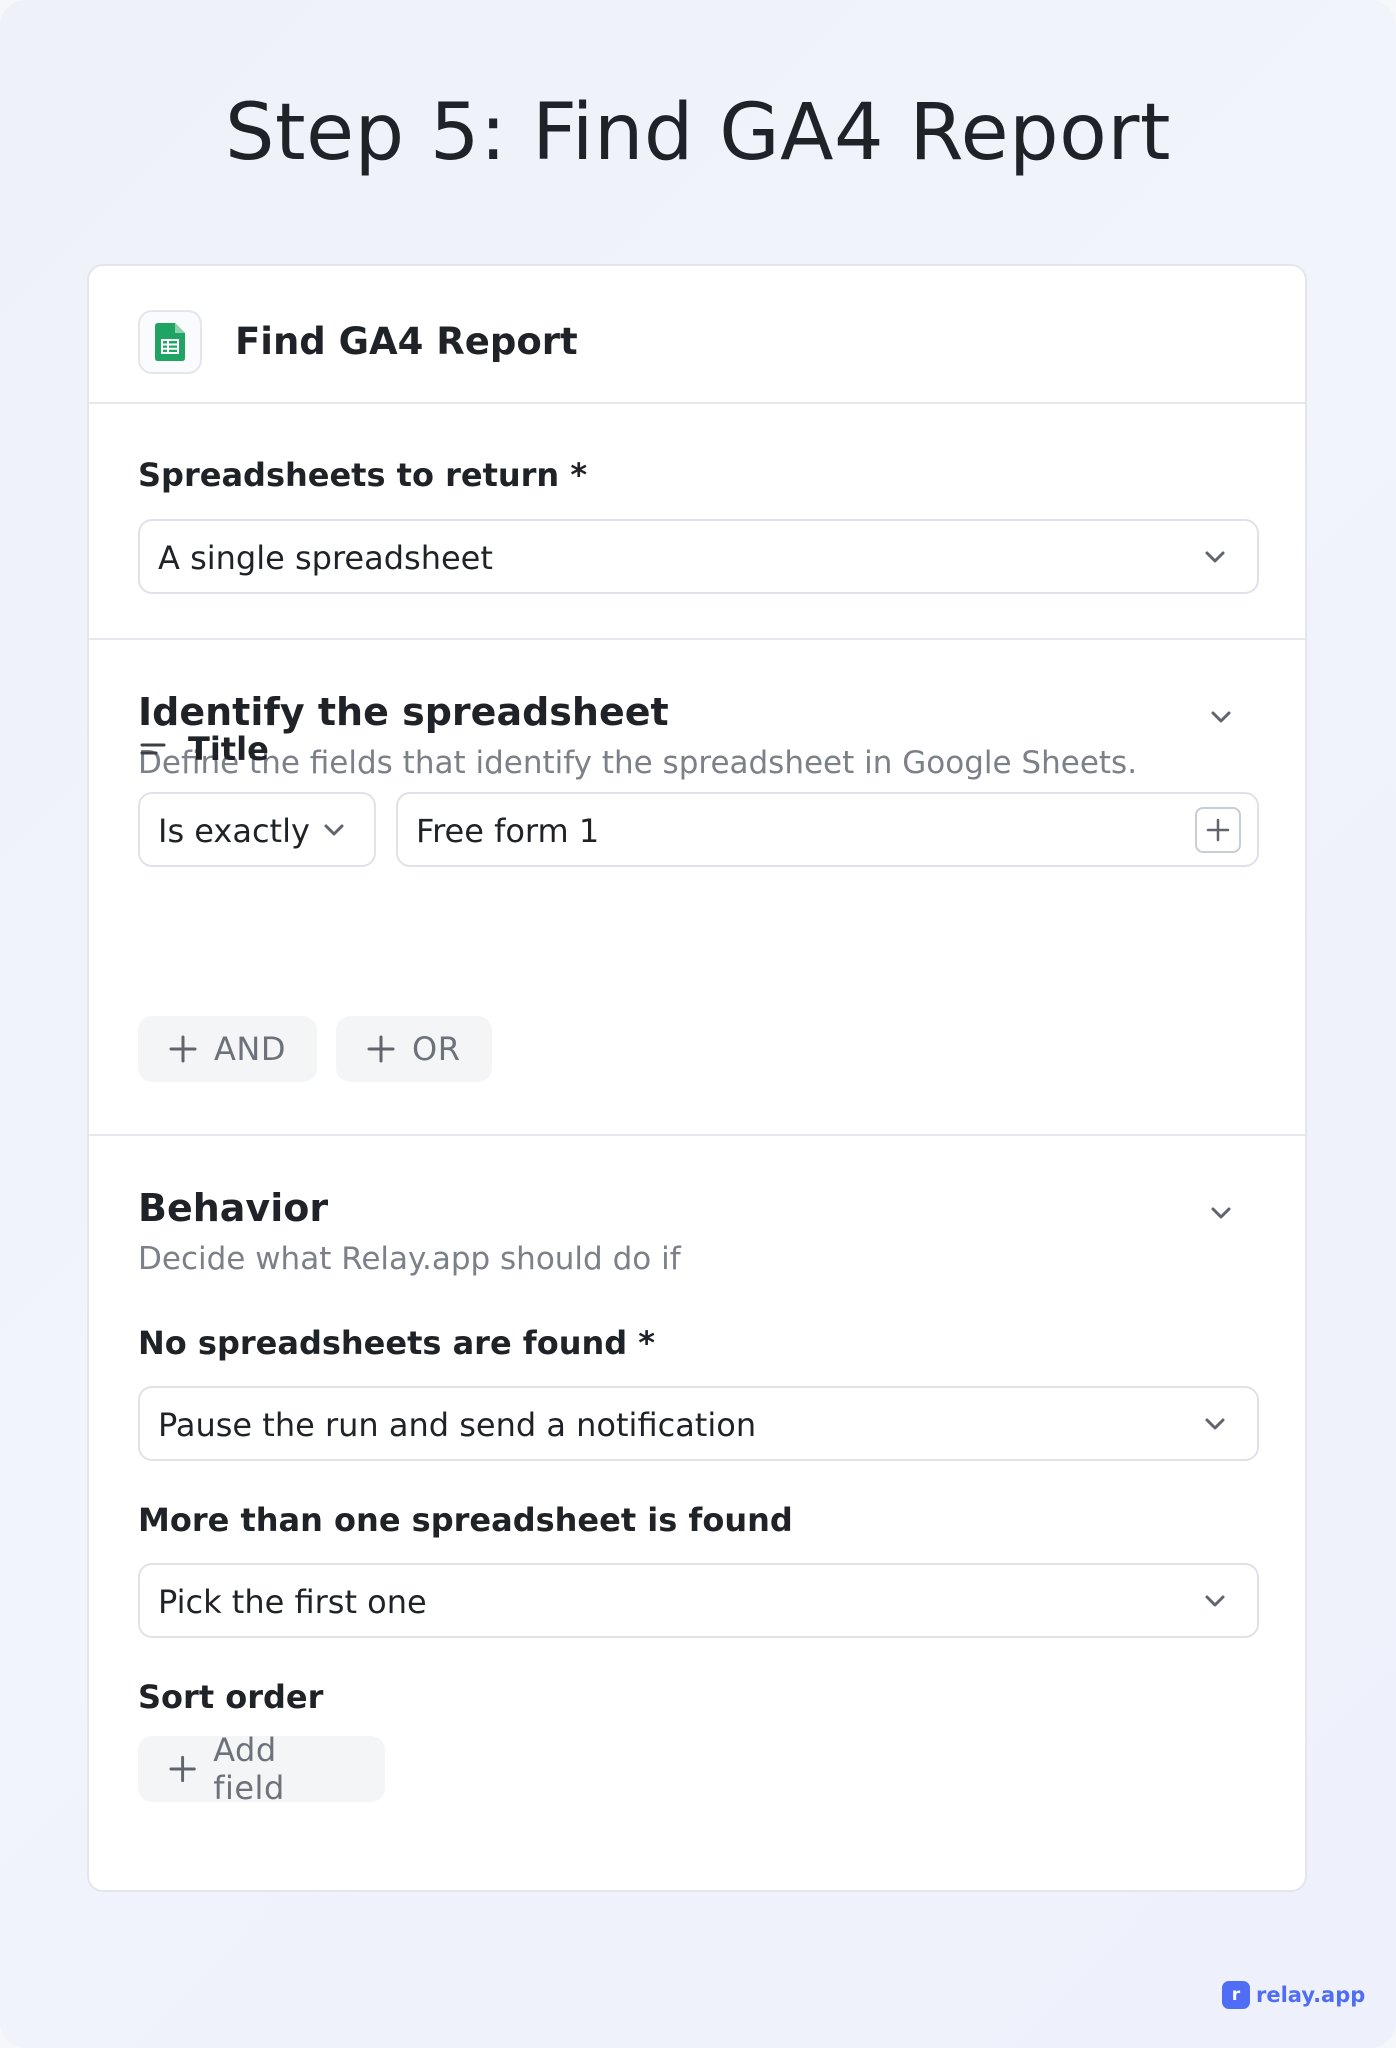 The image size is (1396, 2048). What do you see at coordinates (153, 749) in the screenshot?
I see `text-lines-icon` at bounding box center [153, 749].